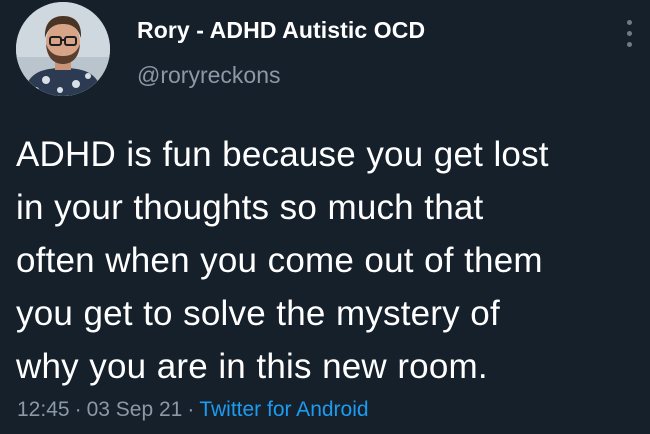 This screenshot has width=650, height=434. I want to click on tweet-metadata: 12:45 · 03 Sep 21 · Twitter for Android, so click(193, 410).